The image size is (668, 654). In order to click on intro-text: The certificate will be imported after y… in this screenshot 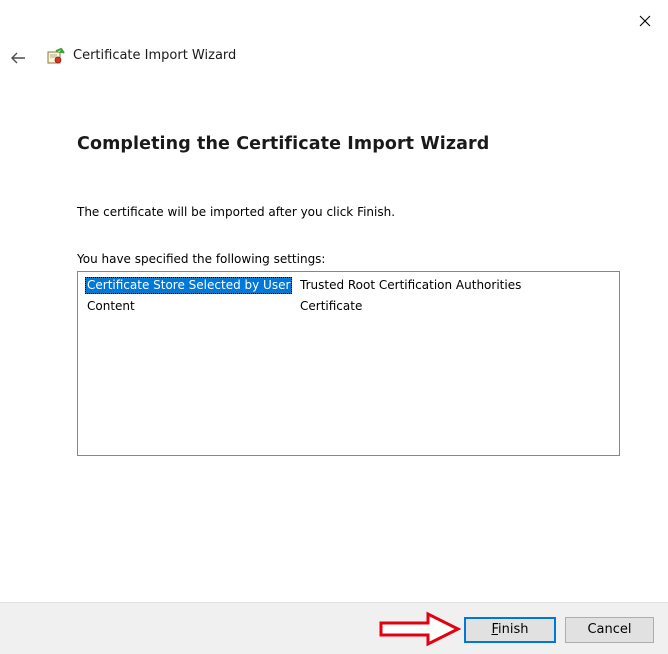, I will do `click(236, 212)`.